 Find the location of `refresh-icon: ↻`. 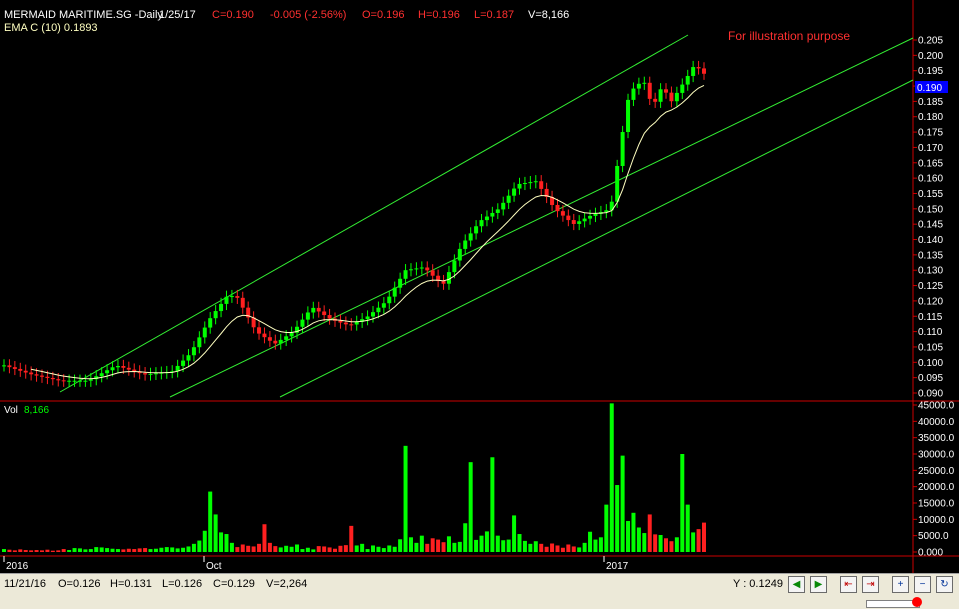

refresh-icon: ↻ is located at coordinates (944, 584).